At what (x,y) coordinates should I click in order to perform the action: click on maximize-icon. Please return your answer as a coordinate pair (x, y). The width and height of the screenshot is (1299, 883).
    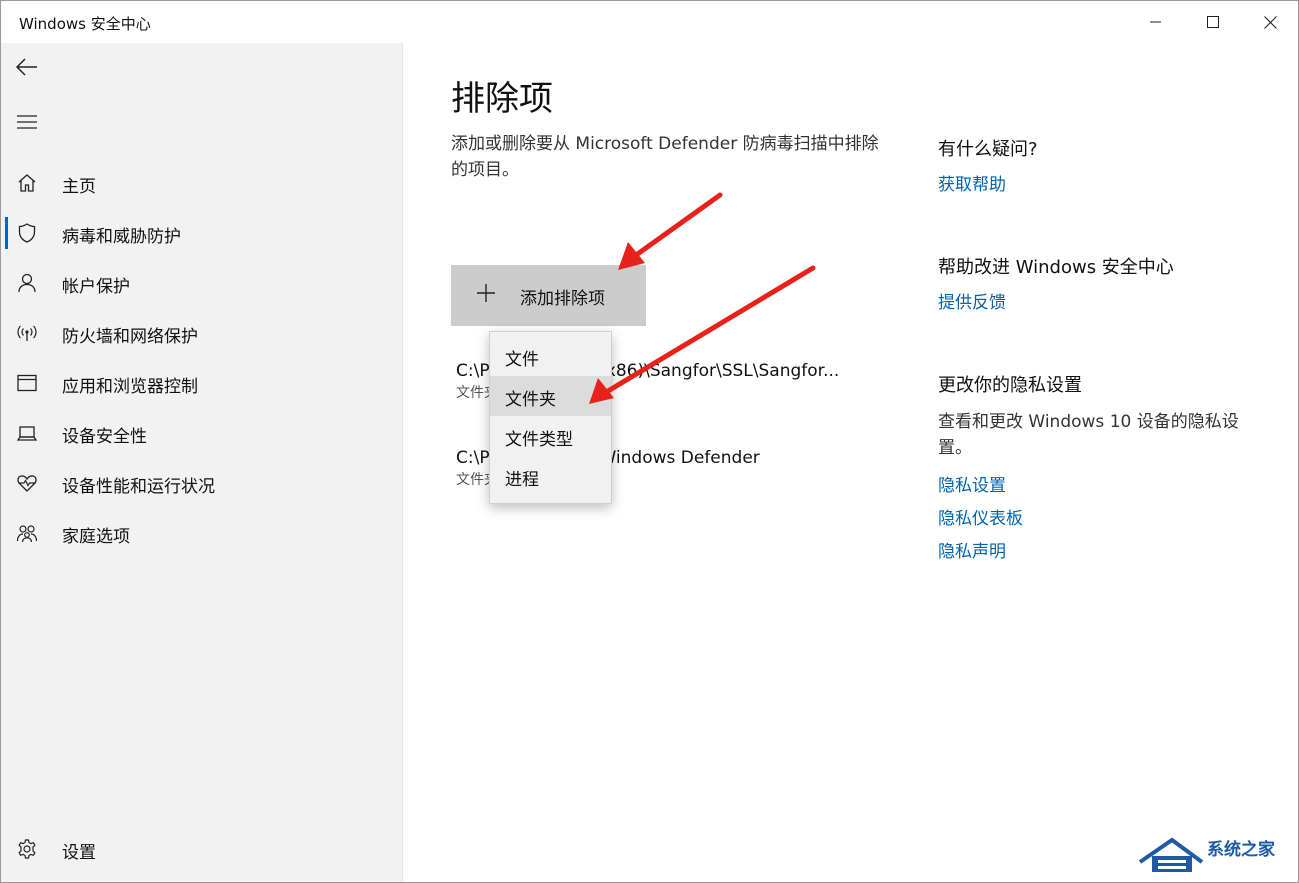
    Looking at the image, I should click on (1213, 22).